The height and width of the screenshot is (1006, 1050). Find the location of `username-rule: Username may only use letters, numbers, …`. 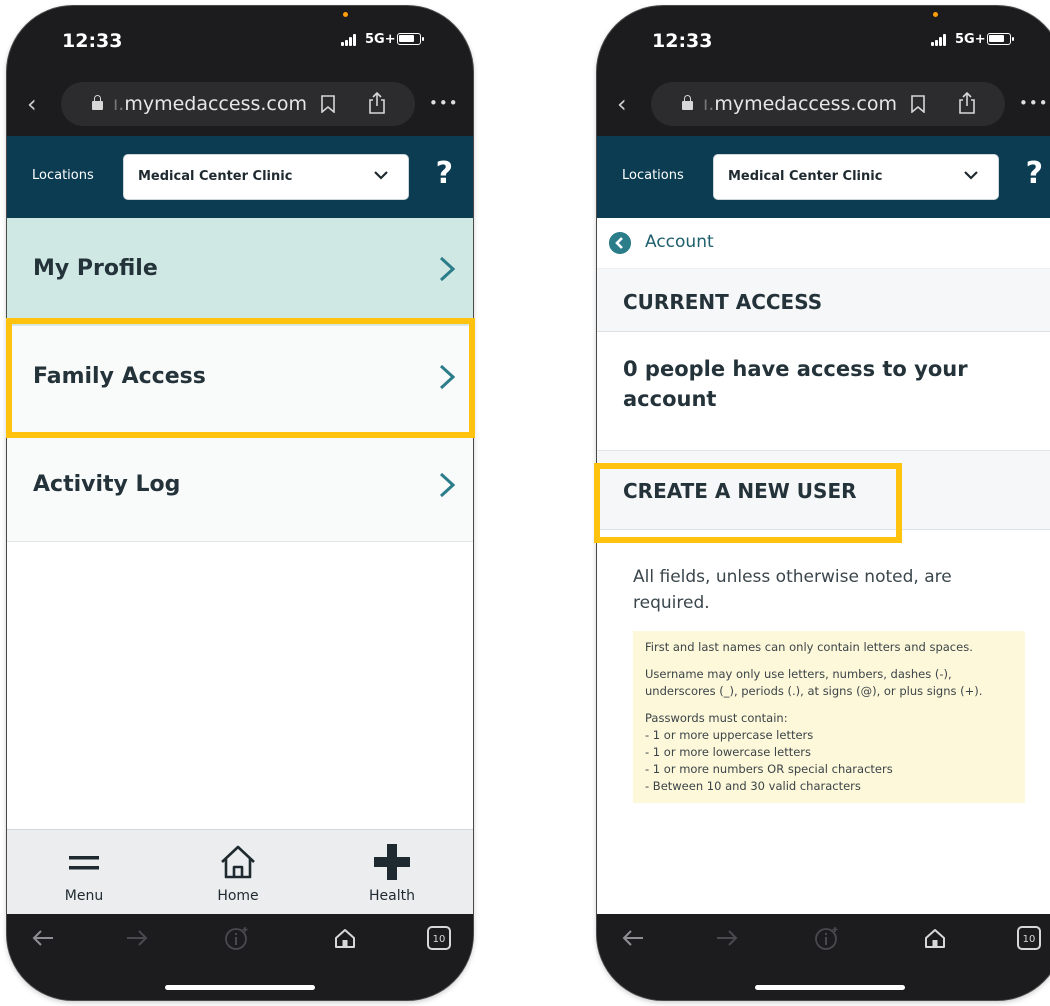

username-rule: Username may only use letters, numbers, … is located at coordinates (814, 682).